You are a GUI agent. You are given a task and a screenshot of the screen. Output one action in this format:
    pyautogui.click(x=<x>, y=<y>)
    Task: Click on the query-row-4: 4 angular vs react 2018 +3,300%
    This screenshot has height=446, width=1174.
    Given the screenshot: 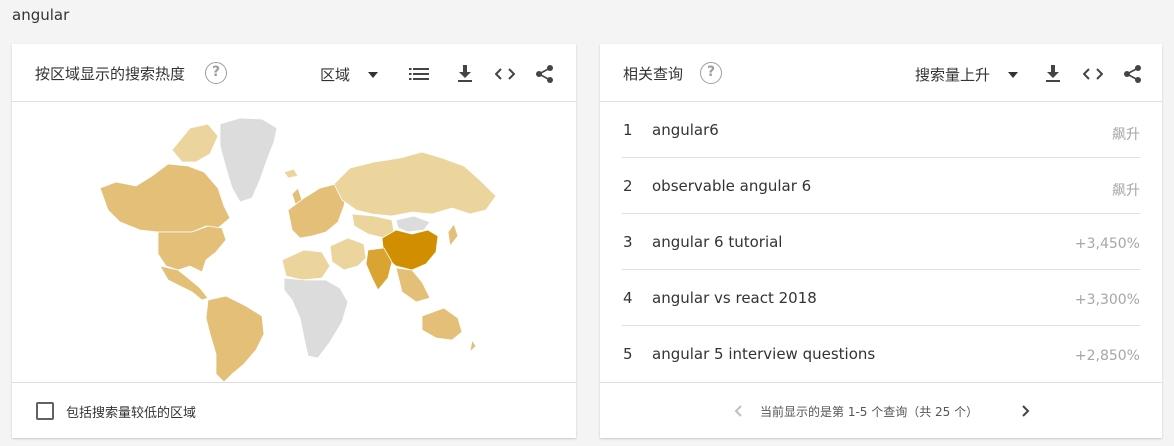 What is the action you would take?
    pyautogui.click(x=881, y=298)
    